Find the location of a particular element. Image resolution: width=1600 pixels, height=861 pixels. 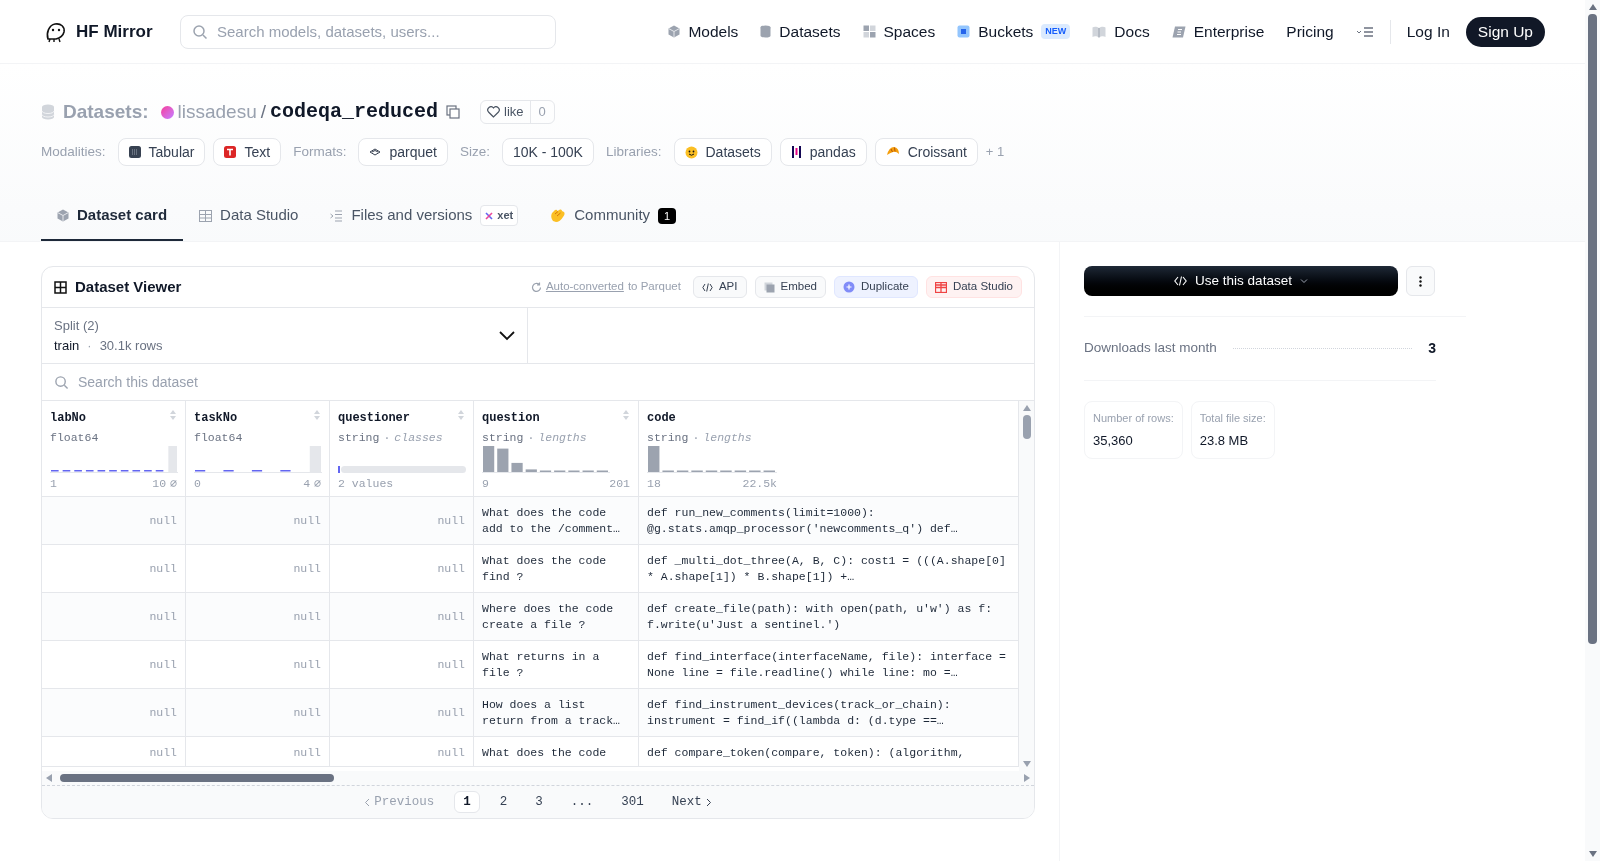

more-count: + 1 is located at coordinates (995, 152).